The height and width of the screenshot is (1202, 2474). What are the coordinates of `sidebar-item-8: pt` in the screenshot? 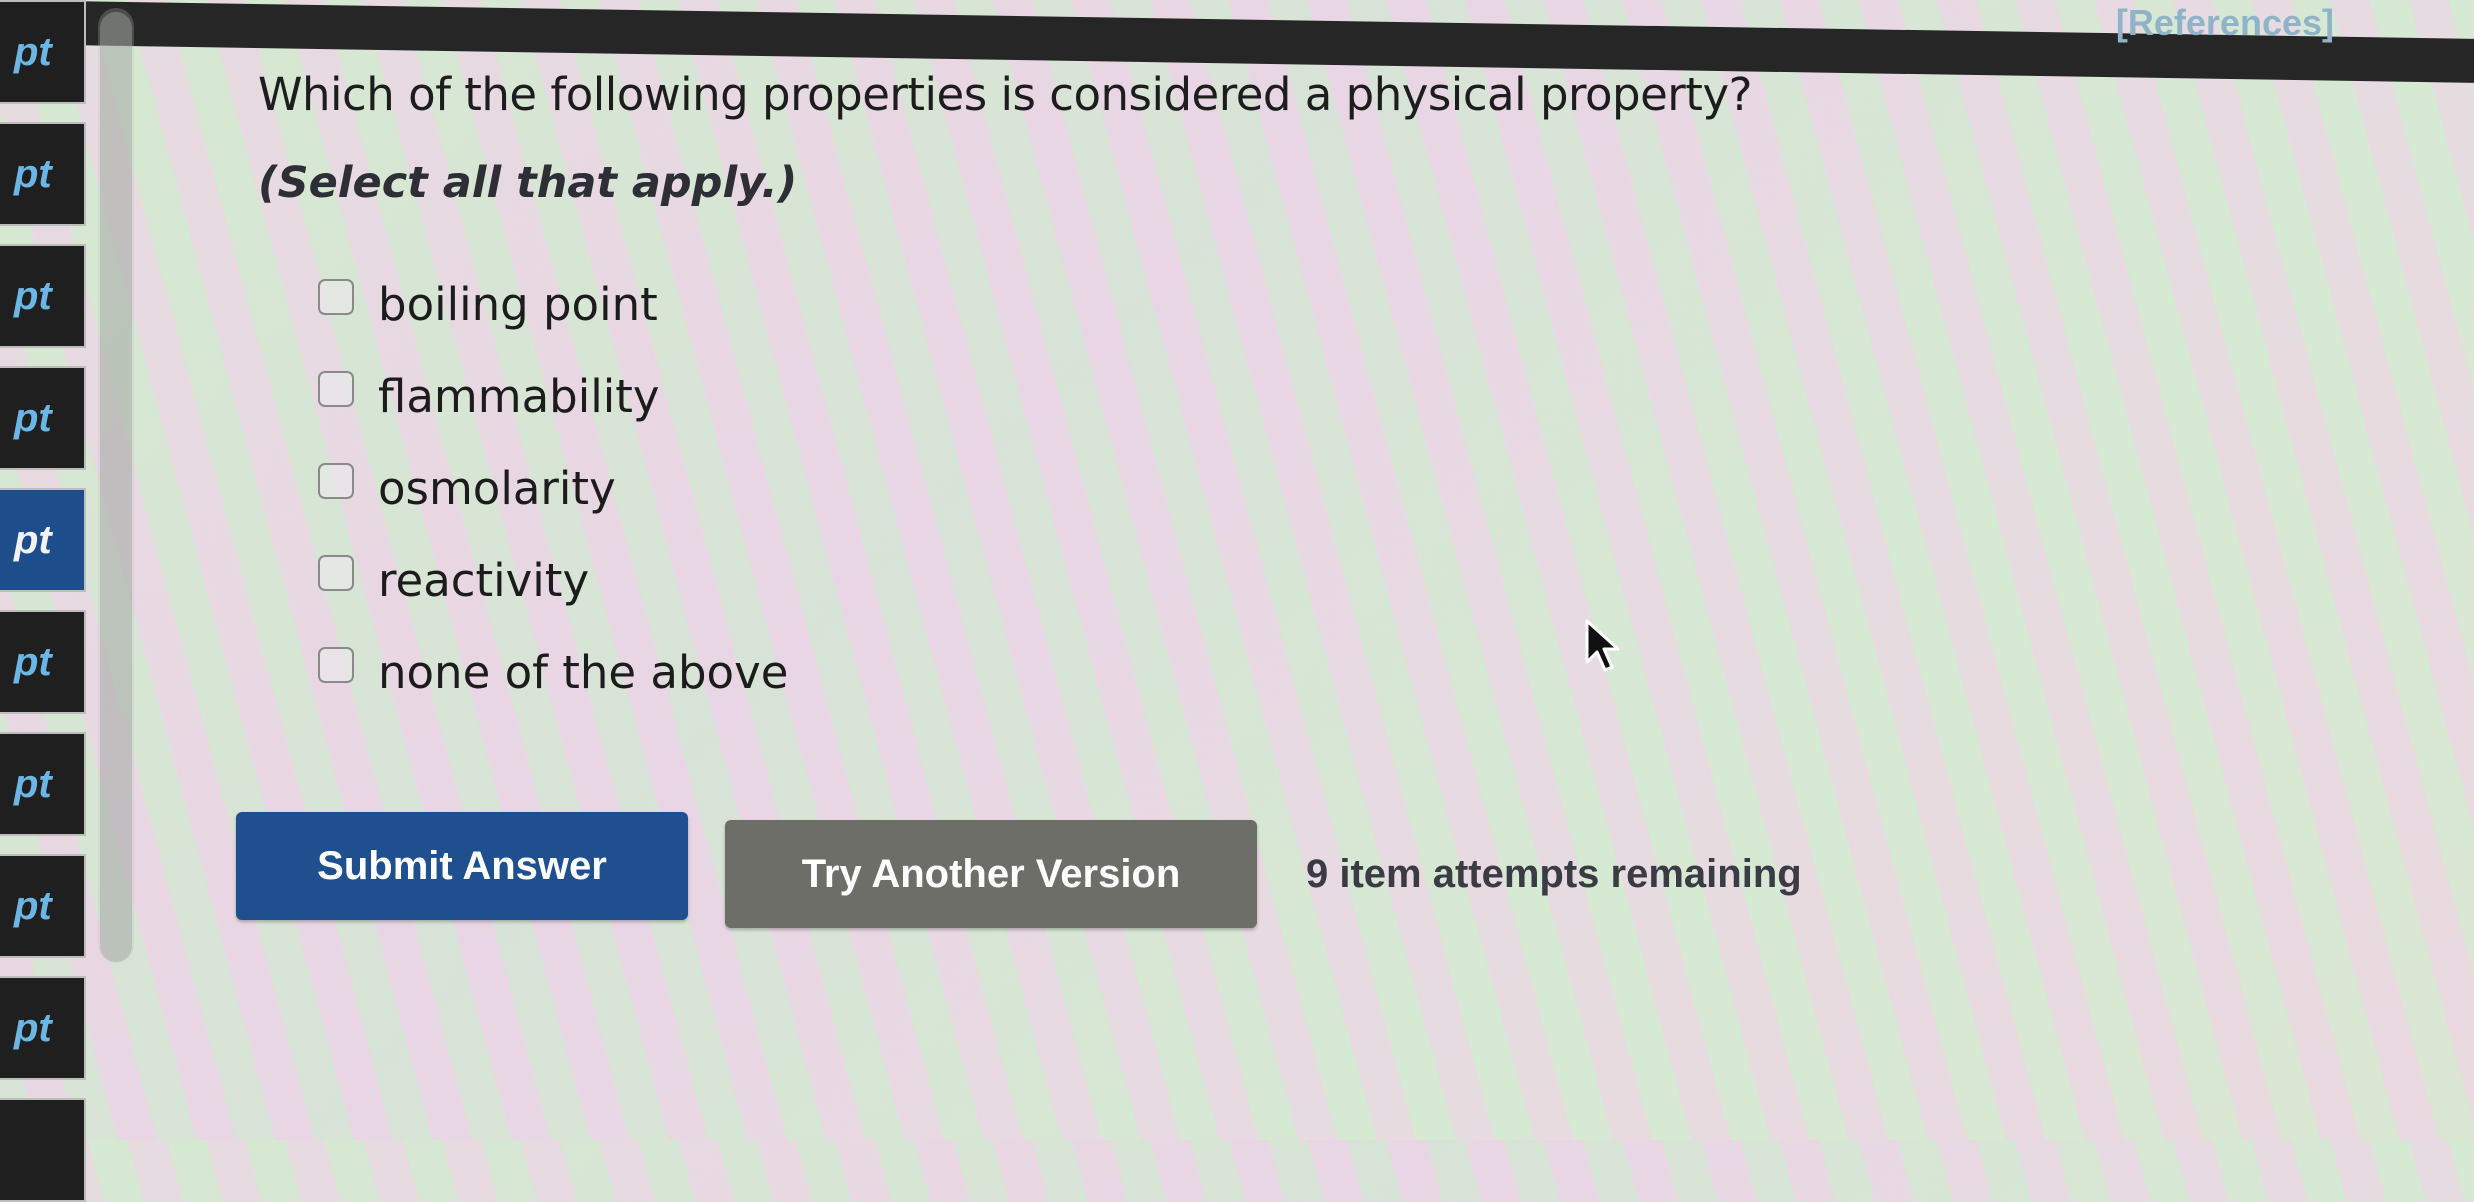 It's located at (43, 906).